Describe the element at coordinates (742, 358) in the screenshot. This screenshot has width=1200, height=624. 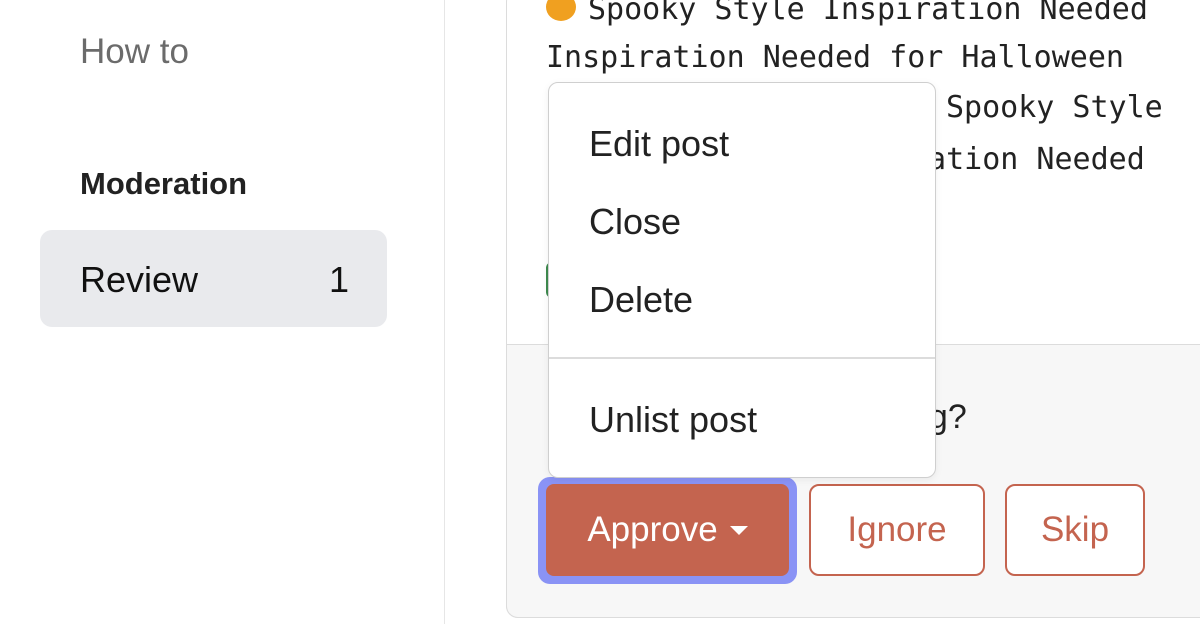
I see `menu-divider` at that location.